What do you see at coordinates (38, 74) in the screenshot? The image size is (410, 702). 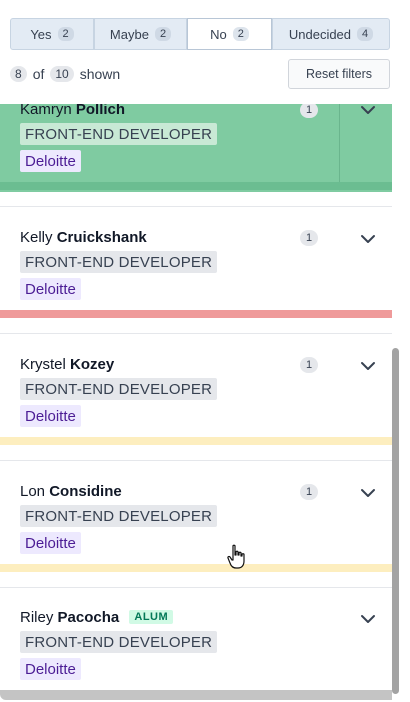 I see `of-label: of` at bounding box center [38, 74].